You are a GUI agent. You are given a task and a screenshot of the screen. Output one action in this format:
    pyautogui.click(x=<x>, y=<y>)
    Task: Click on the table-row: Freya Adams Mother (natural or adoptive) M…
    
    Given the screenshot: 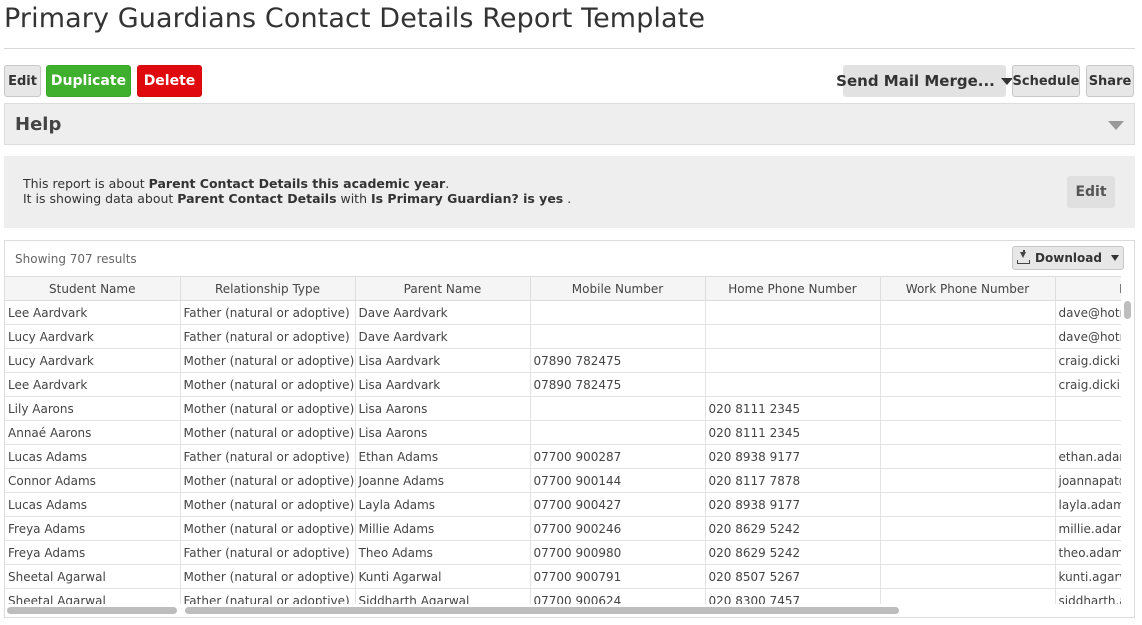 What is the action you would take?
    pyautogui.click(x=563, y=528)
    